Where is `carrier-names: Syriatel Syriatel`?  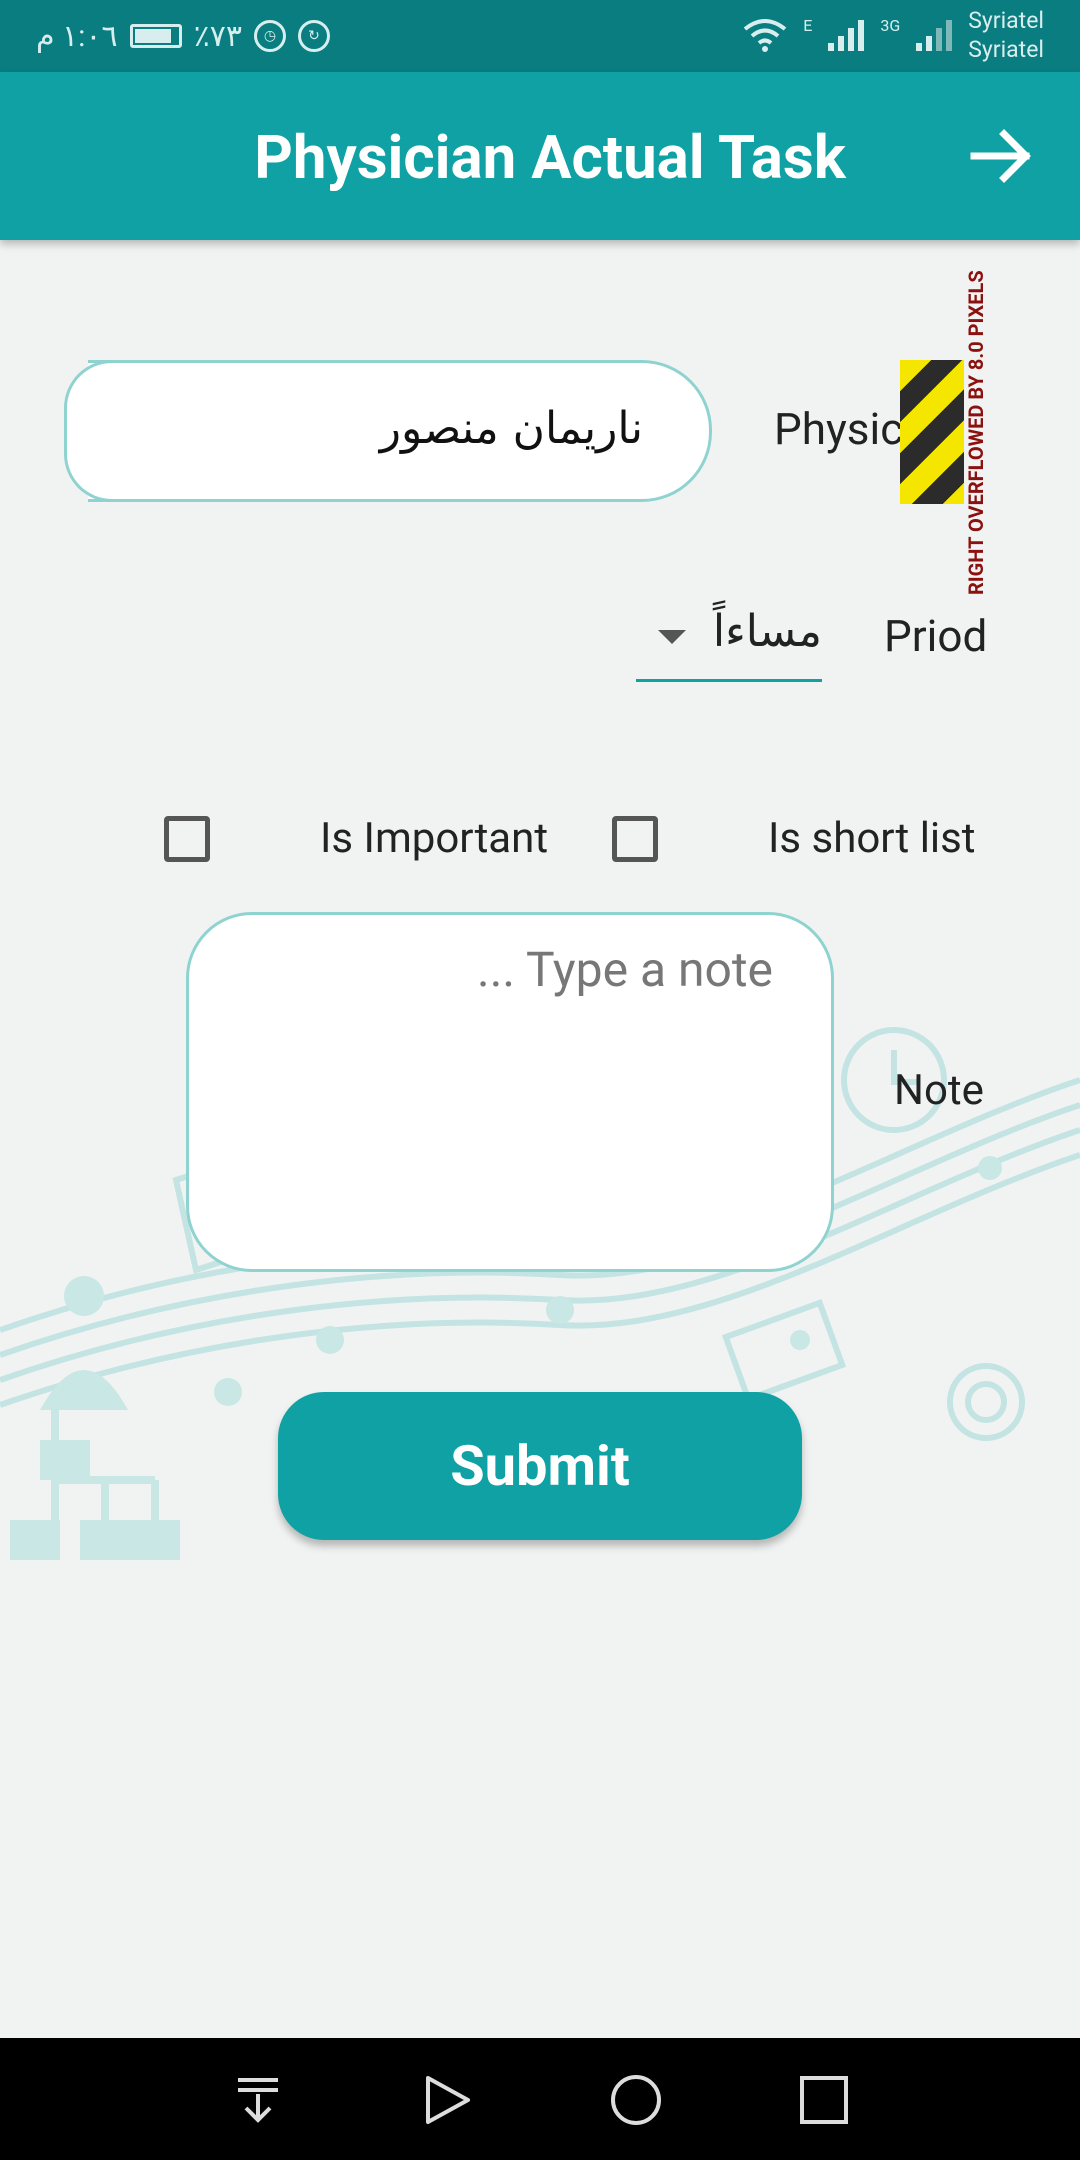
carrier-names: Syriatel Syriatel is located at coordinates (1006, 35).